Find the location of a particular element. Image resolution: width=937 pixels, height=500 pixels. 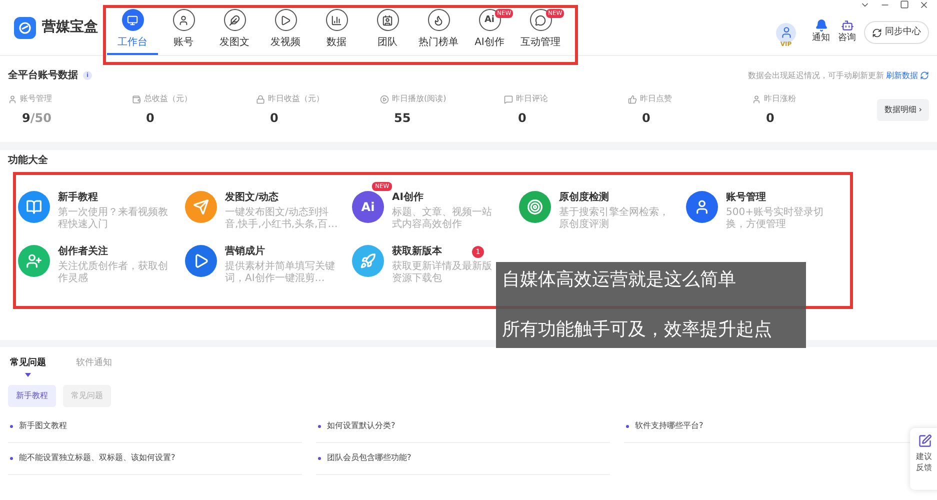

close-icon is located at coordinates (924, 5).